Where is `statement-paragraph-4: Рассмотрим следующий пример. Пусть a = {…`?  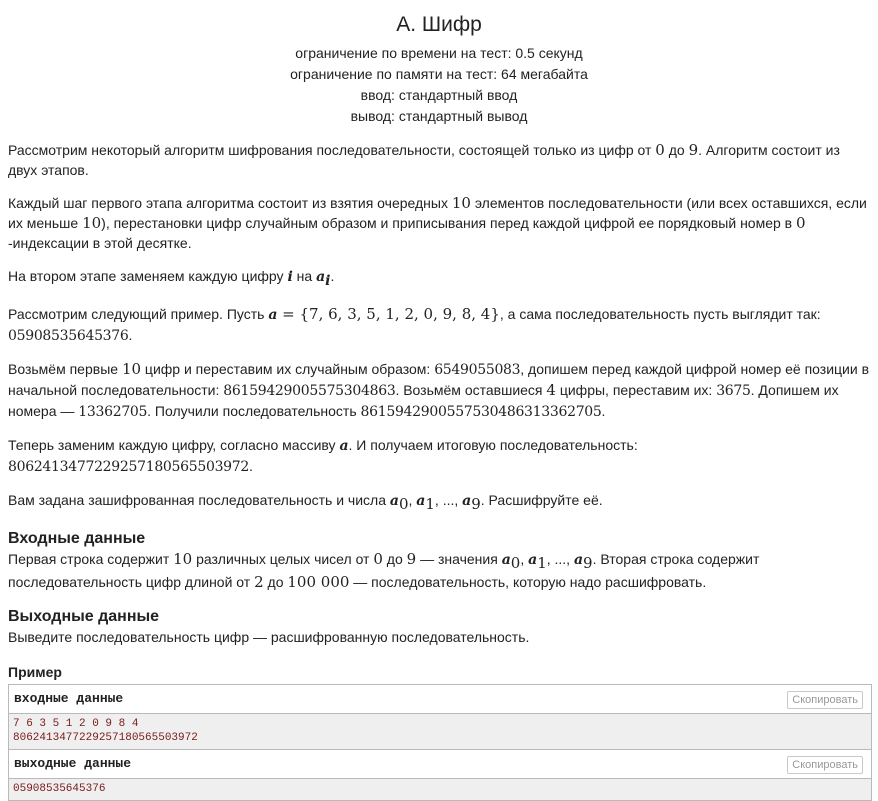
statement-paragraph-4: Рассмотрим следующий пример. Пусть a = {… is located at coordinates (439, 325).